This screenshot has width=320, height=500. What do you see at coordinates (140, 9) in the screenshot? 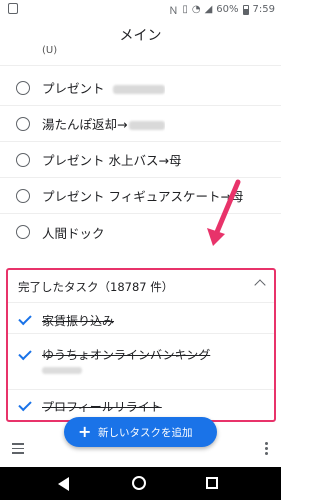
I see `status-bar: Ｎ ▯ ◔ ◢ 60% 7:59` at bounding box center [140, 9].